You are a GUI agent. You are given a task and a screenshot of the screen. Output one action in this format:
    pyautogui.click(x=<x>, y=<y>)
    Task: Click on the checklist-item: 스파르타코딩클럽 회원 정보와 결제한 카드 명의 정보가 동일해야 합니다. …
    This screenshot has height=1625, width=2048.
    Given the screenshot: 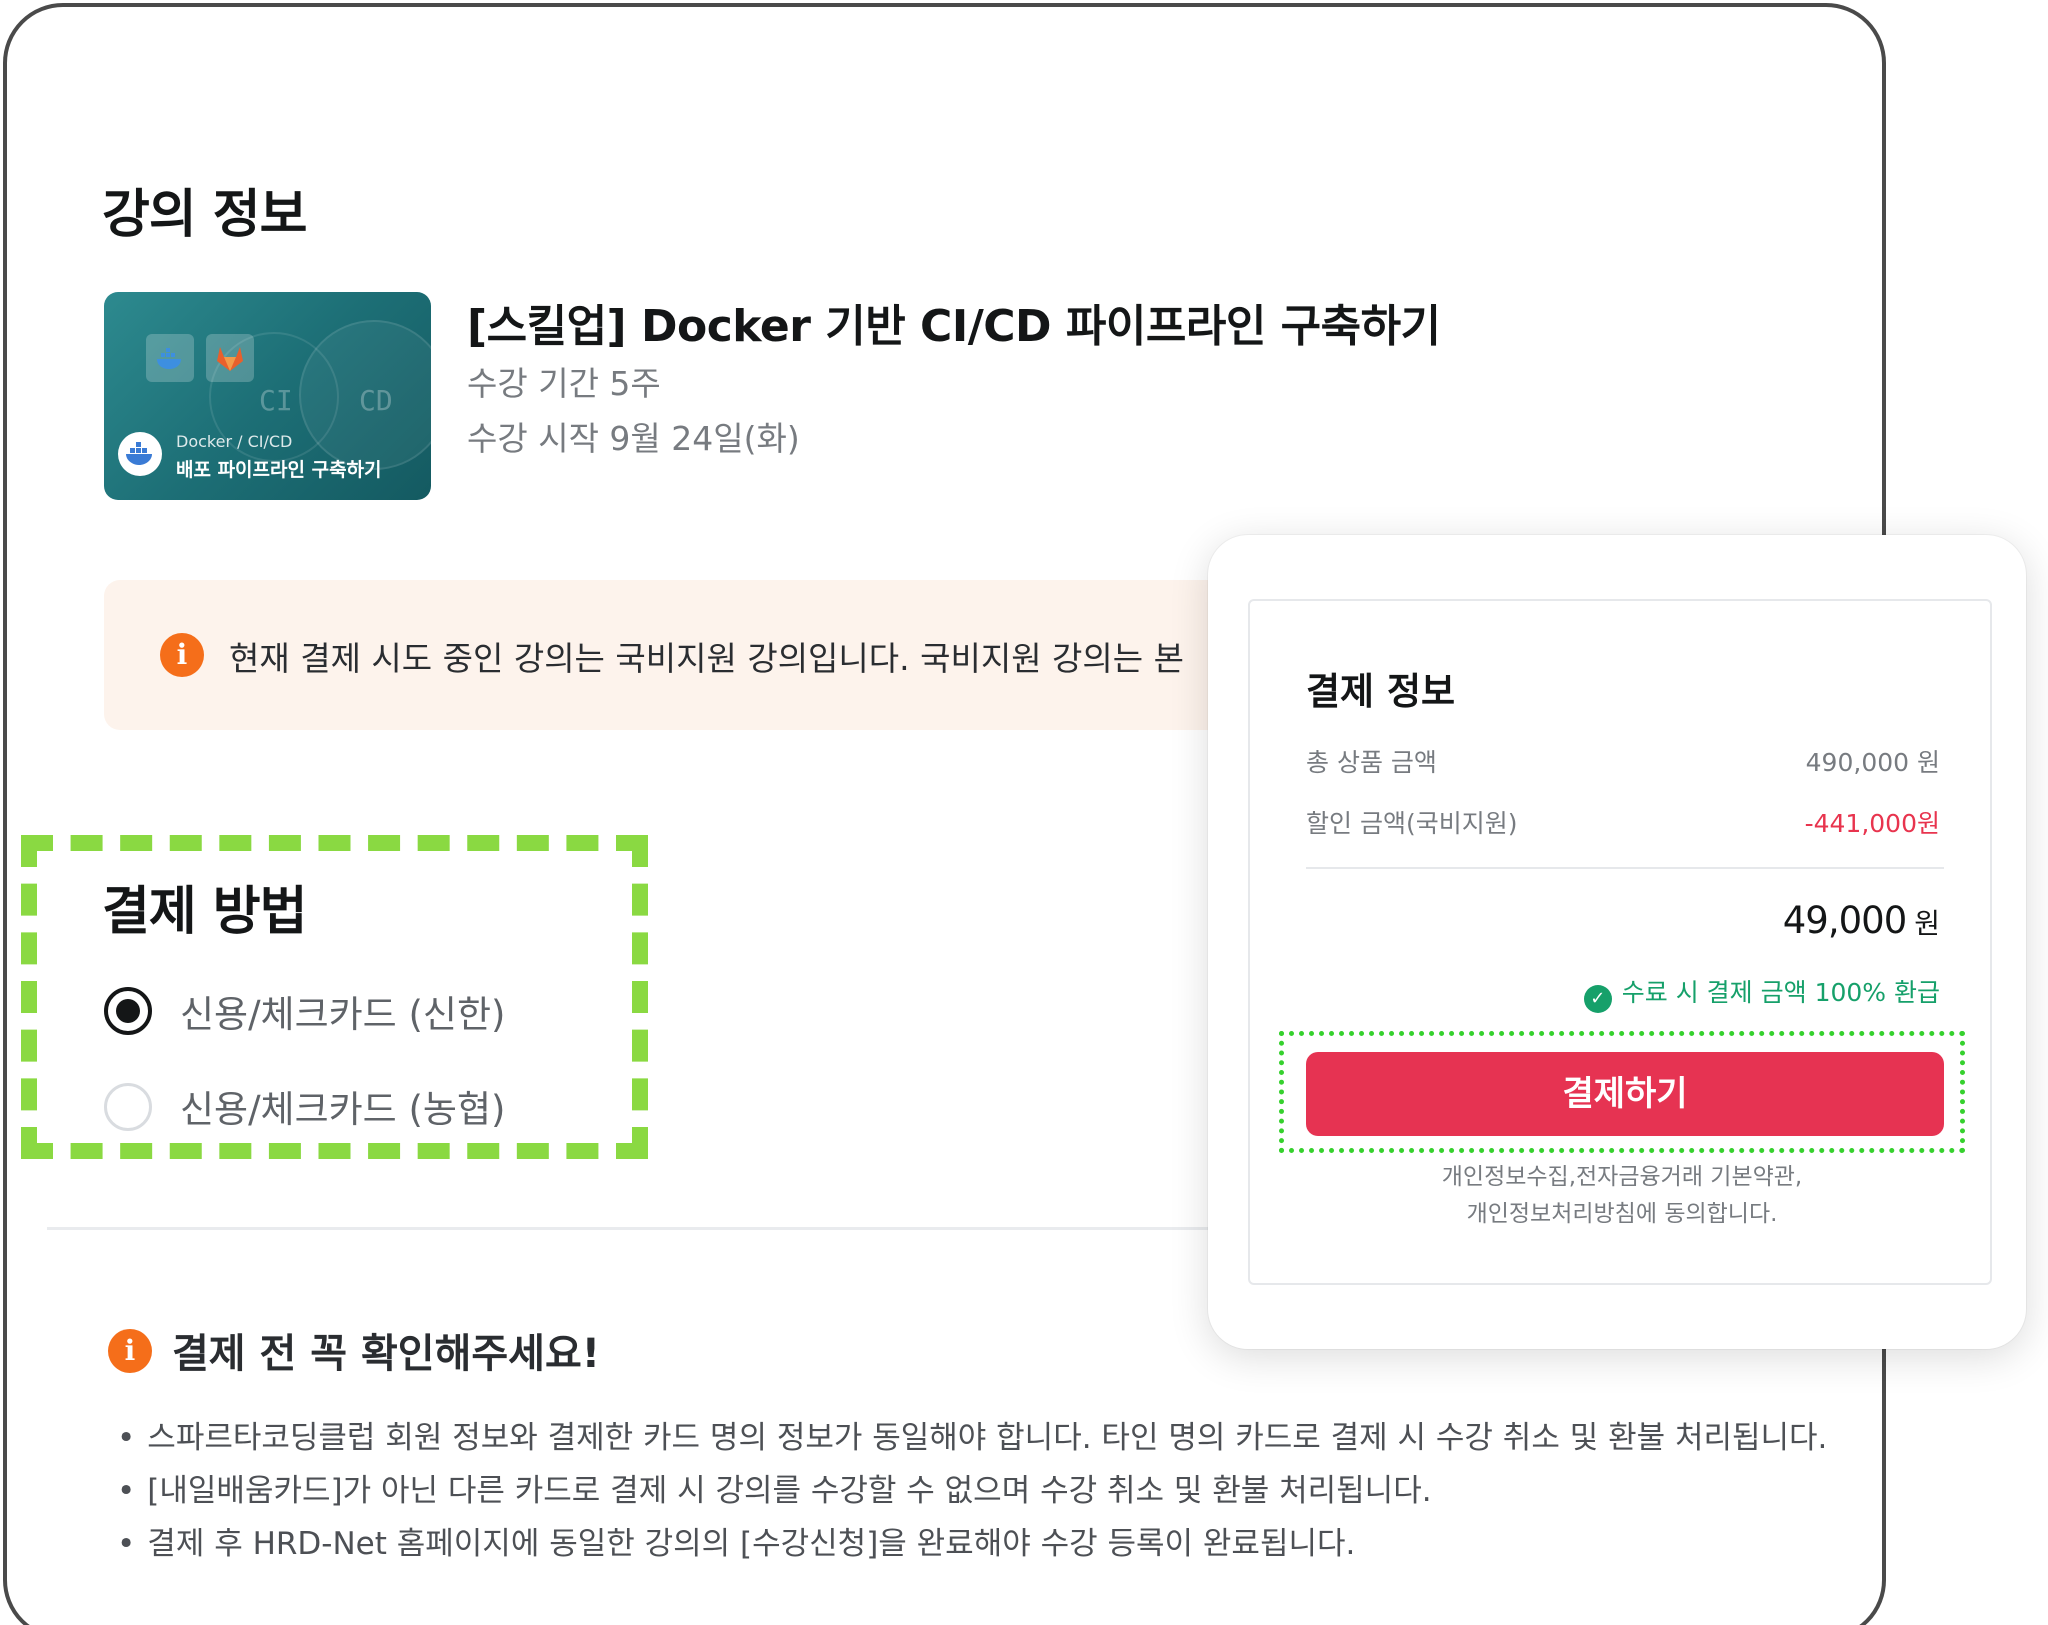 What is the action you would take?
    pyautogui.click(x=972, y=1438)
    